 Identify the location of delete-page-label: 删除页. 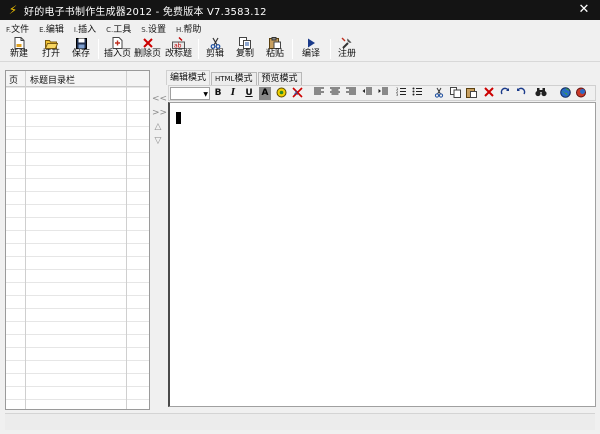
(148, 54).